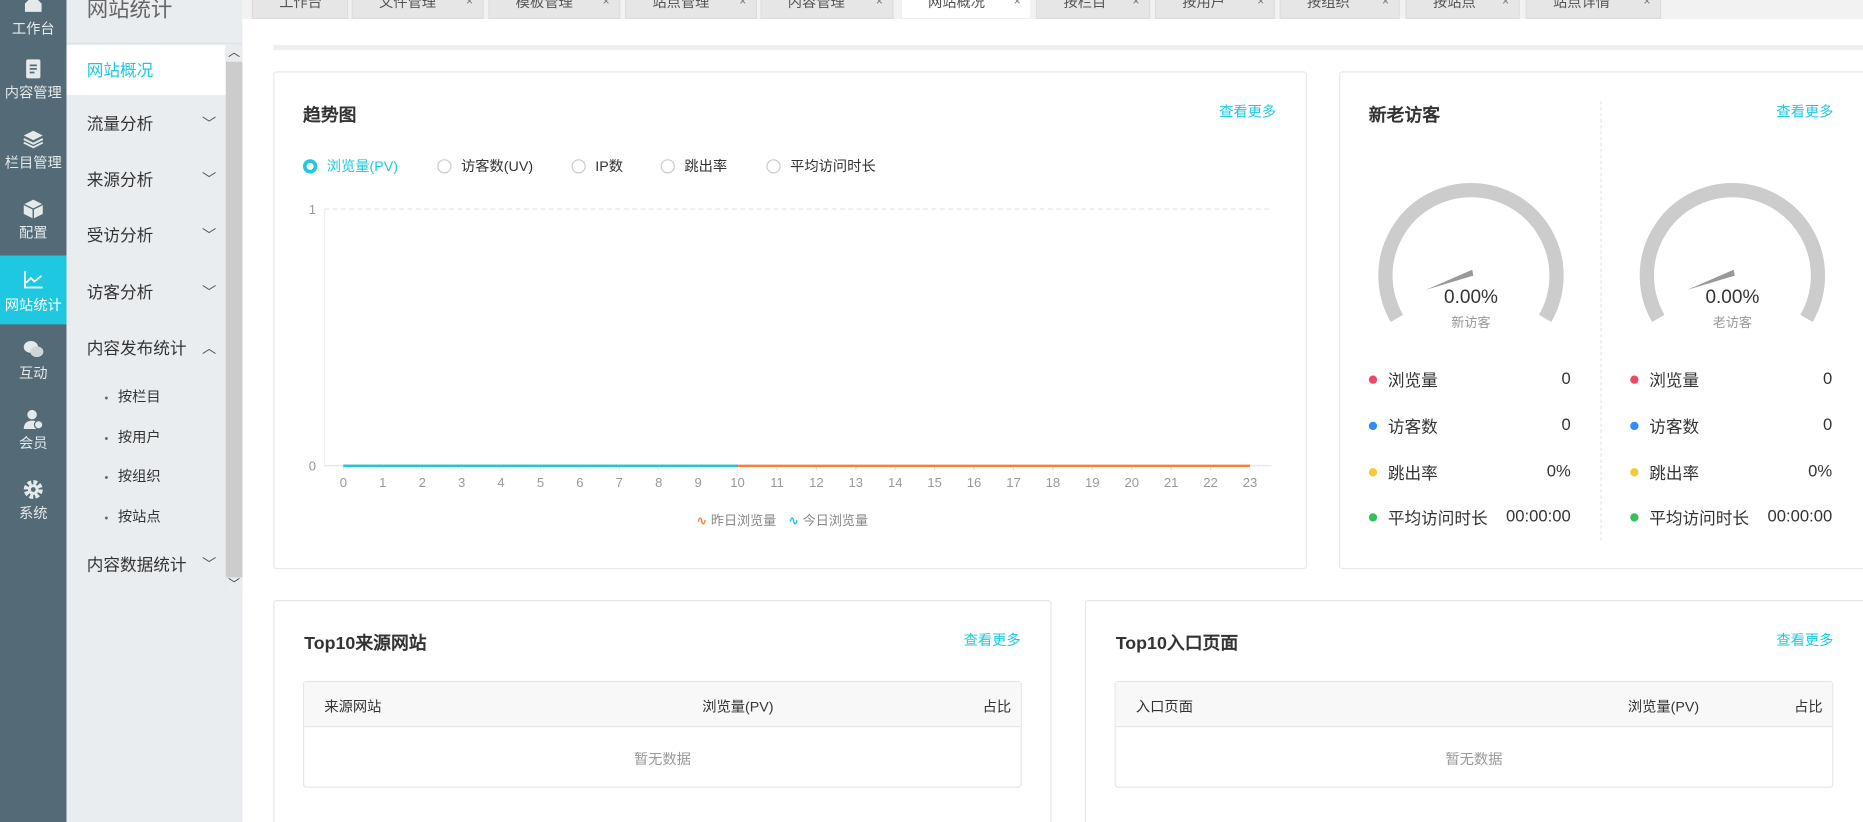 Image resolution: width=1863 pixels, height=822 pixels. I want to click on table-header: 来源网站 浏览量(PV) 占比, so click(662, 705).